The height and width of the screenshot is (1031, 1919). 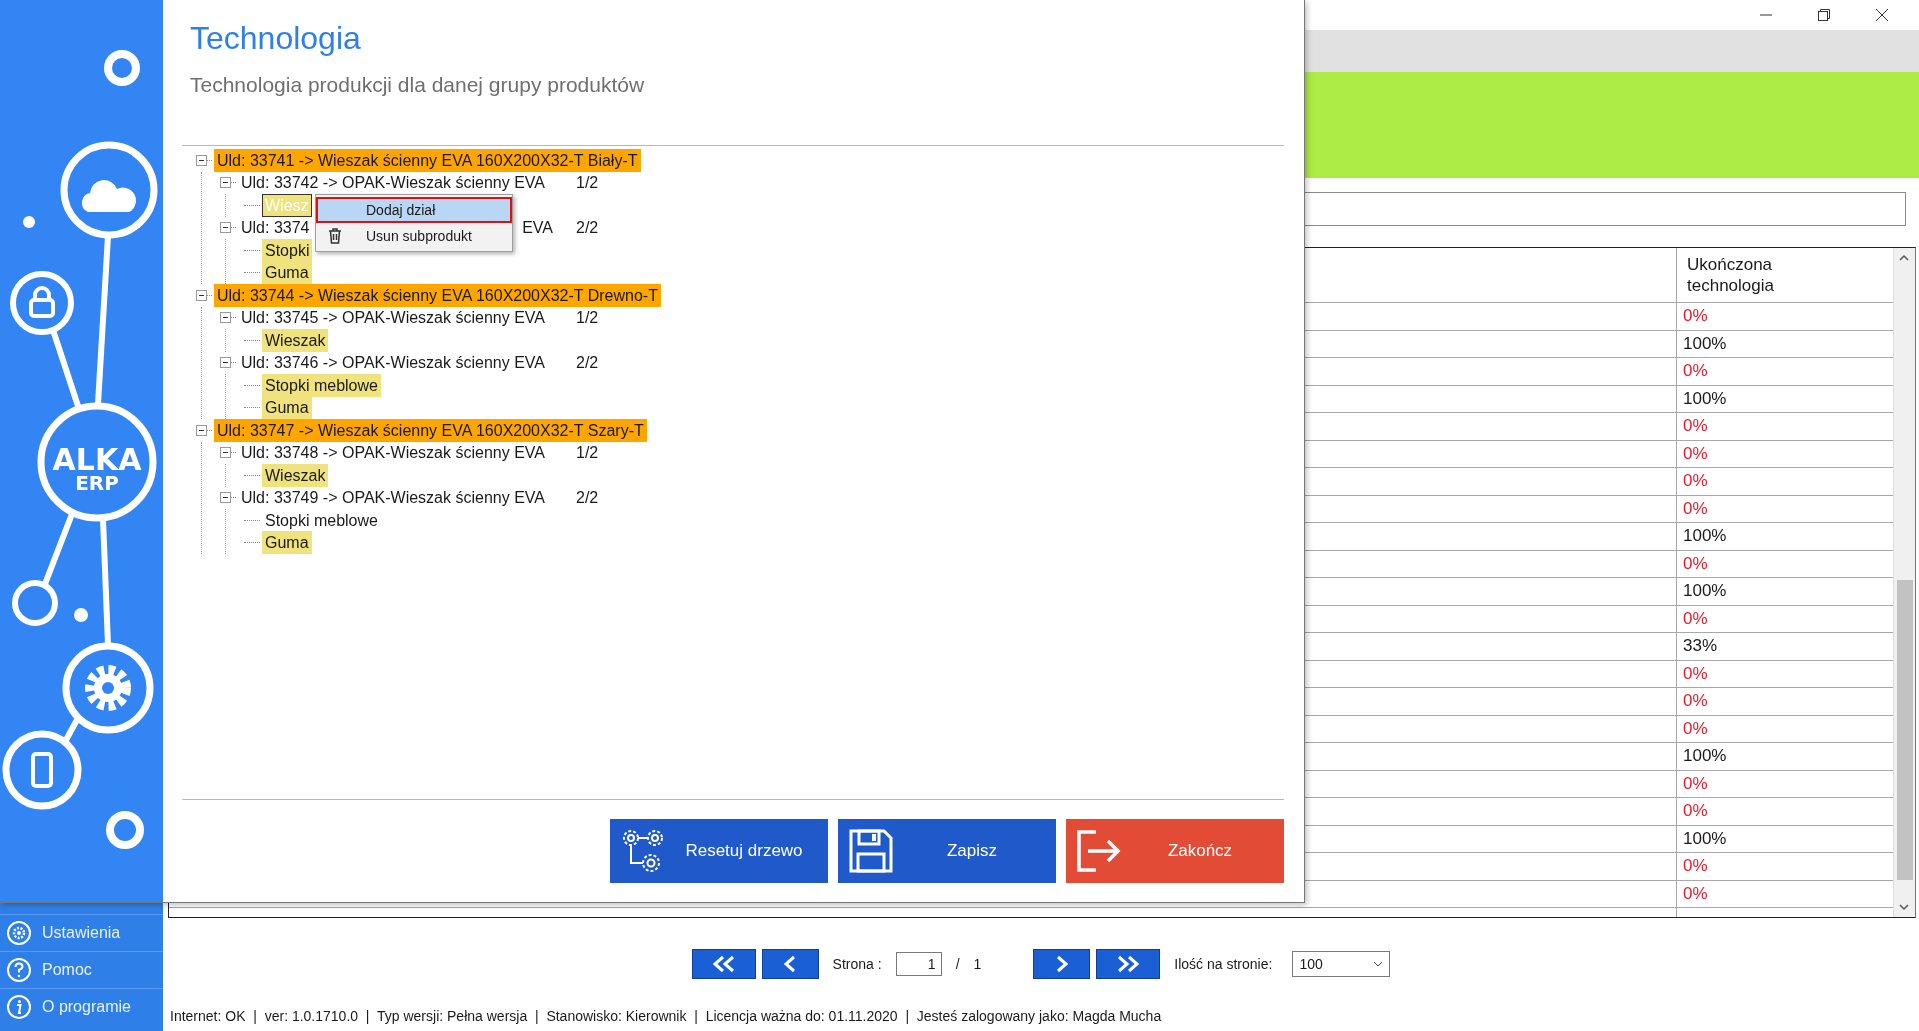 I want to click on tree-node-label: Uld: 33746 -> OPAK-Wieszak ścienny EVA, so click(x=393, y=363).